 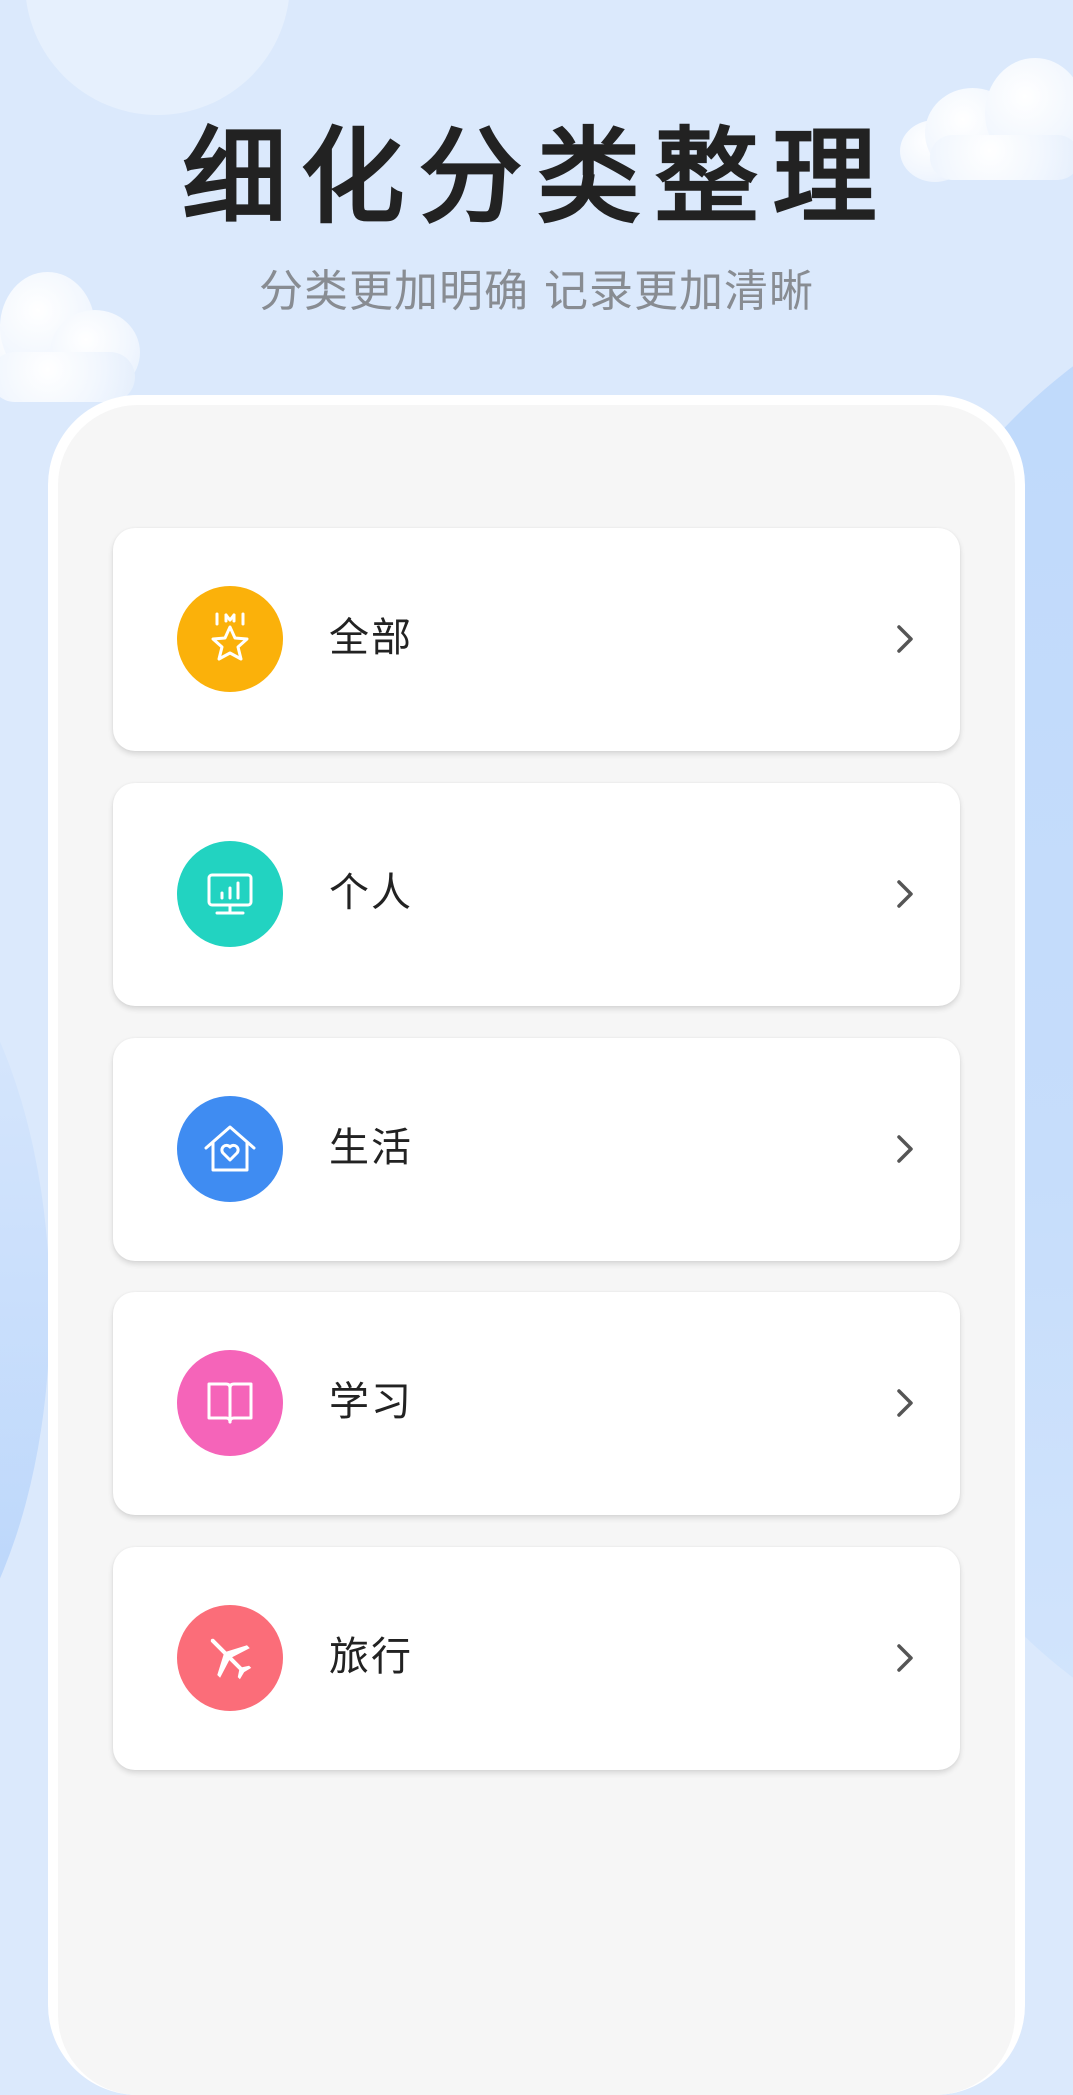 I want to click on page-subtitle: 分类更加明确 记录更加清晰, so click(x=536, y=291).